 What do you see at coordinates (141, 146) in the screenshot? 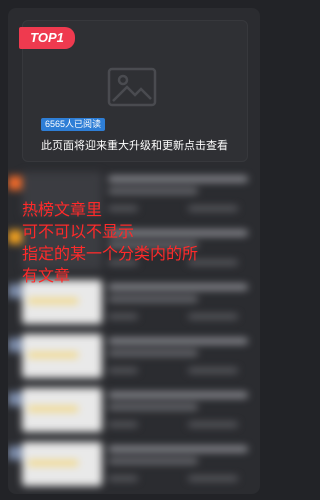
I see `top-article-title: 此页面将迎来重大升级和更新点击查看` at bounding box center [141, 146].